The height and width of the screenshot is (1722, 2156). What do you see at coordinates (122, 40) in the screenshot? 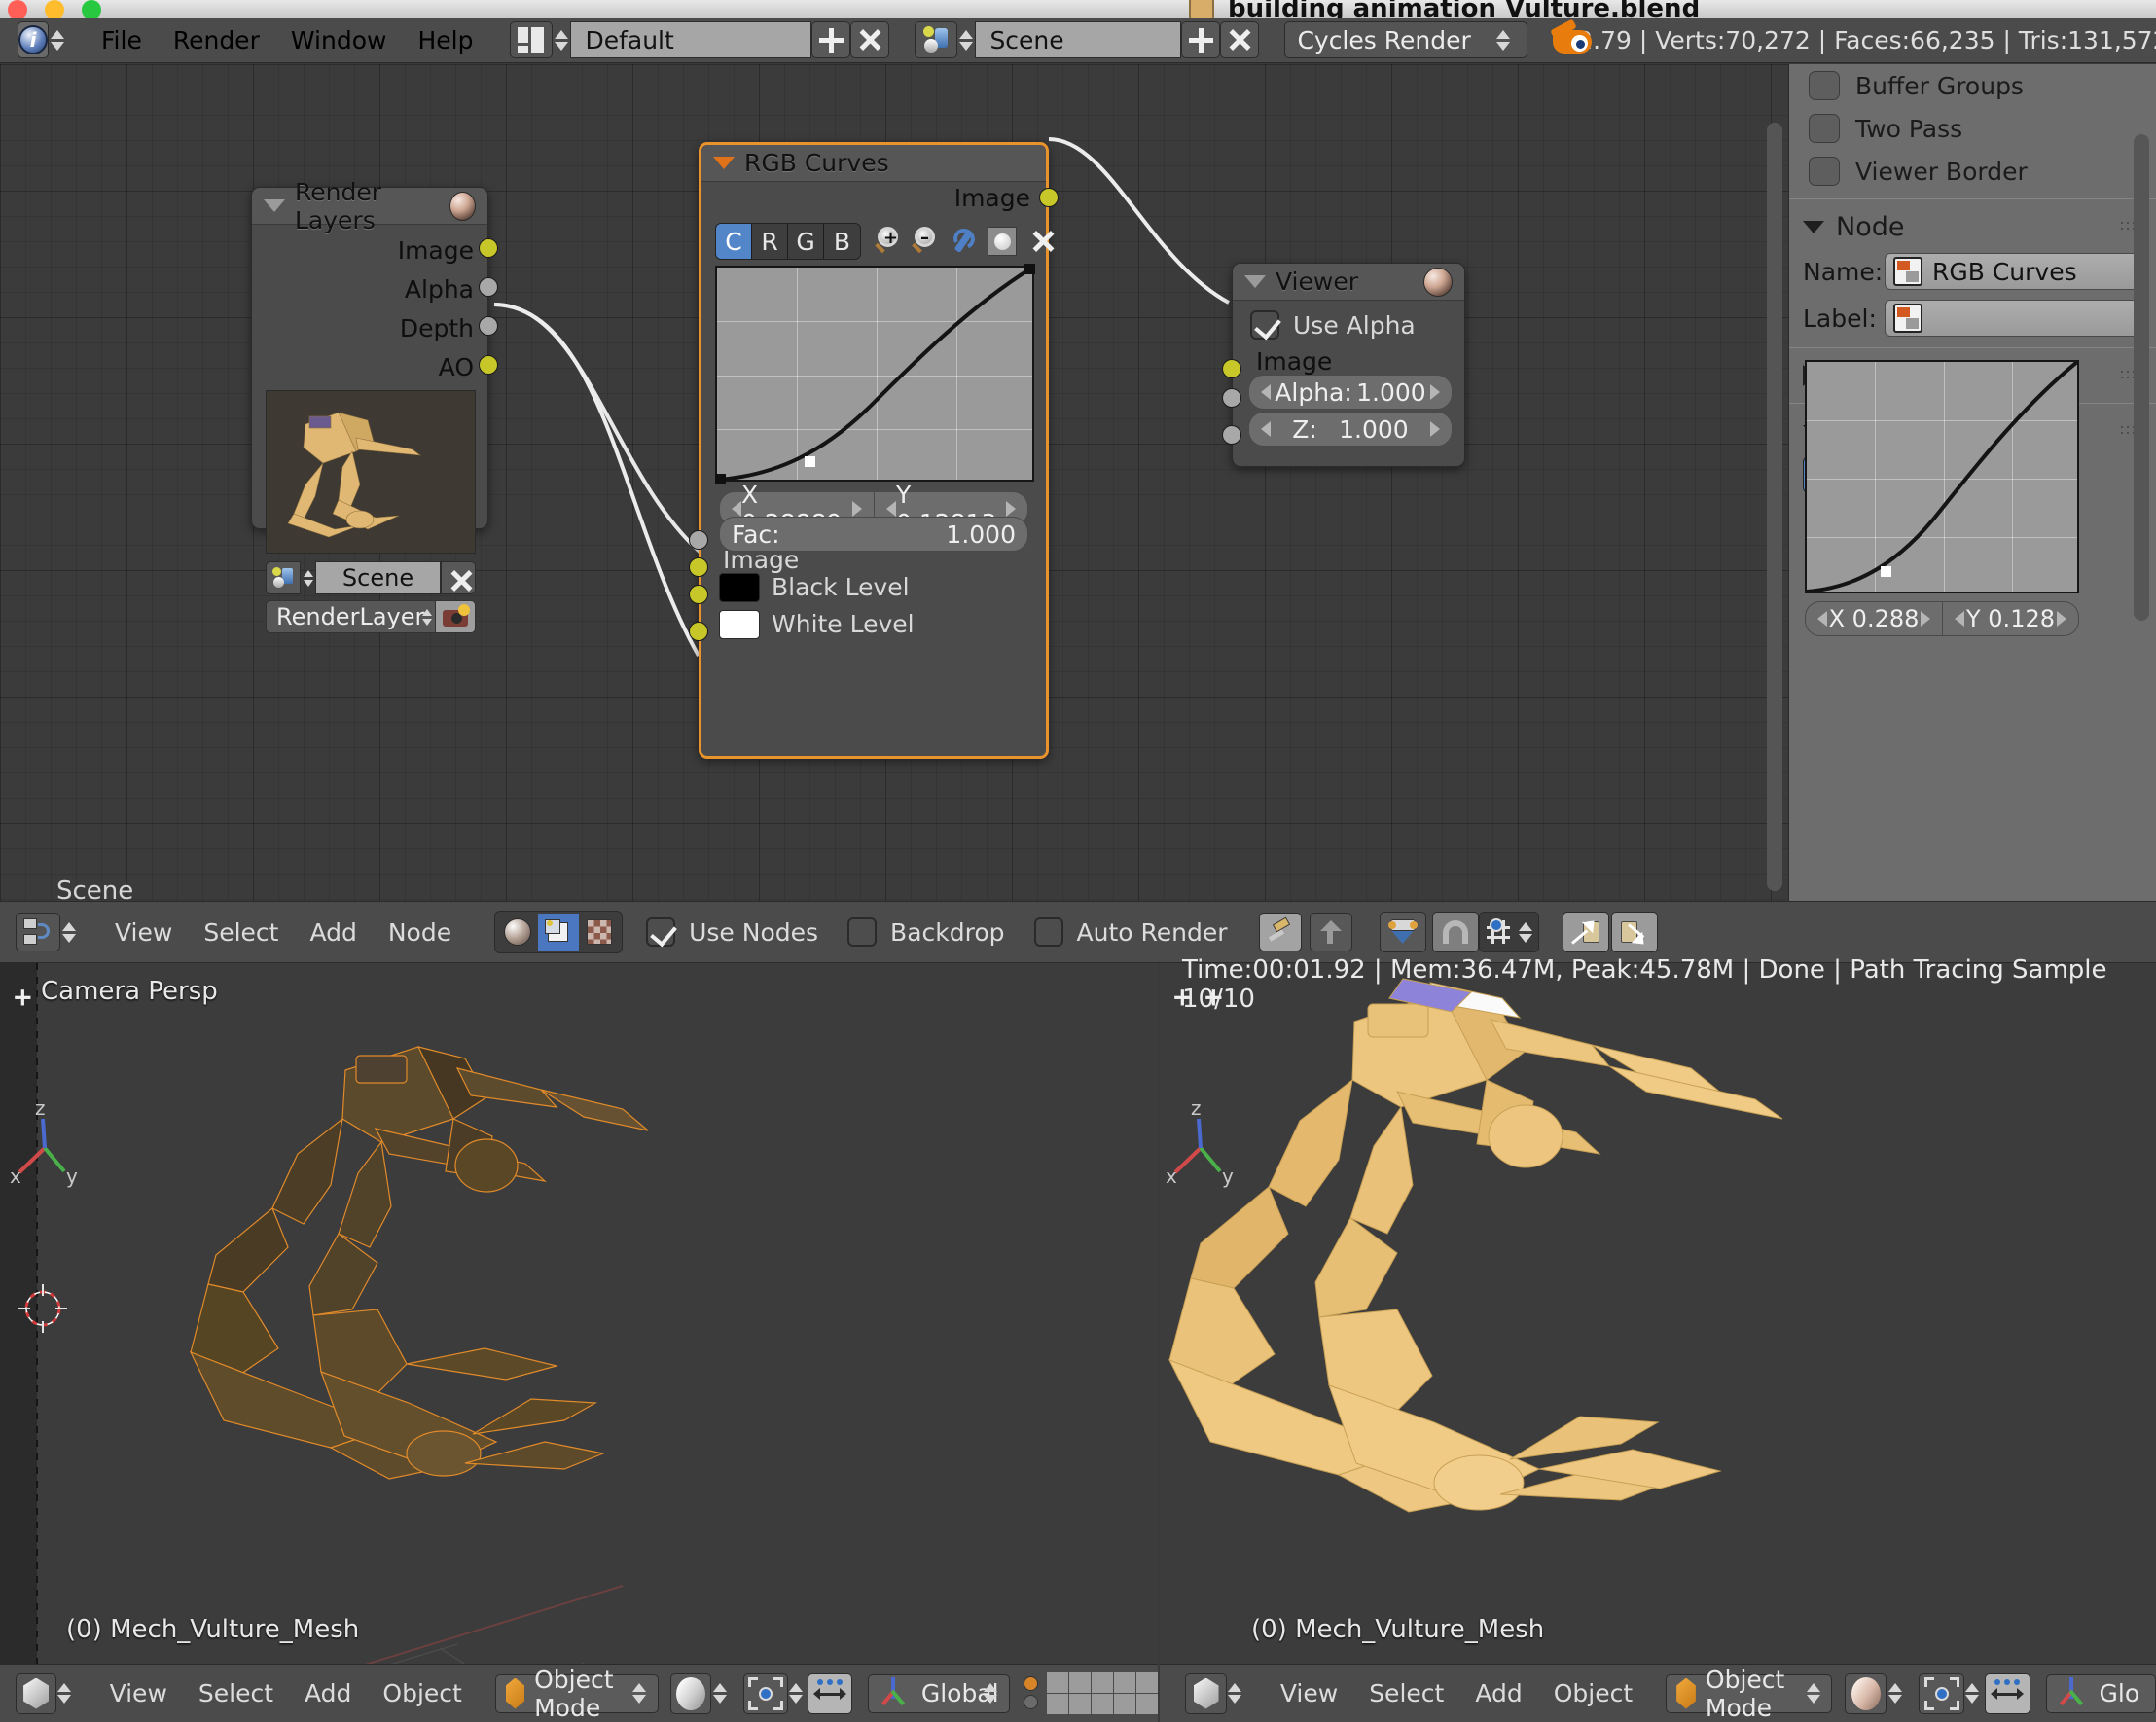
I see `menu-file: File` at bounding box center [122, 40].